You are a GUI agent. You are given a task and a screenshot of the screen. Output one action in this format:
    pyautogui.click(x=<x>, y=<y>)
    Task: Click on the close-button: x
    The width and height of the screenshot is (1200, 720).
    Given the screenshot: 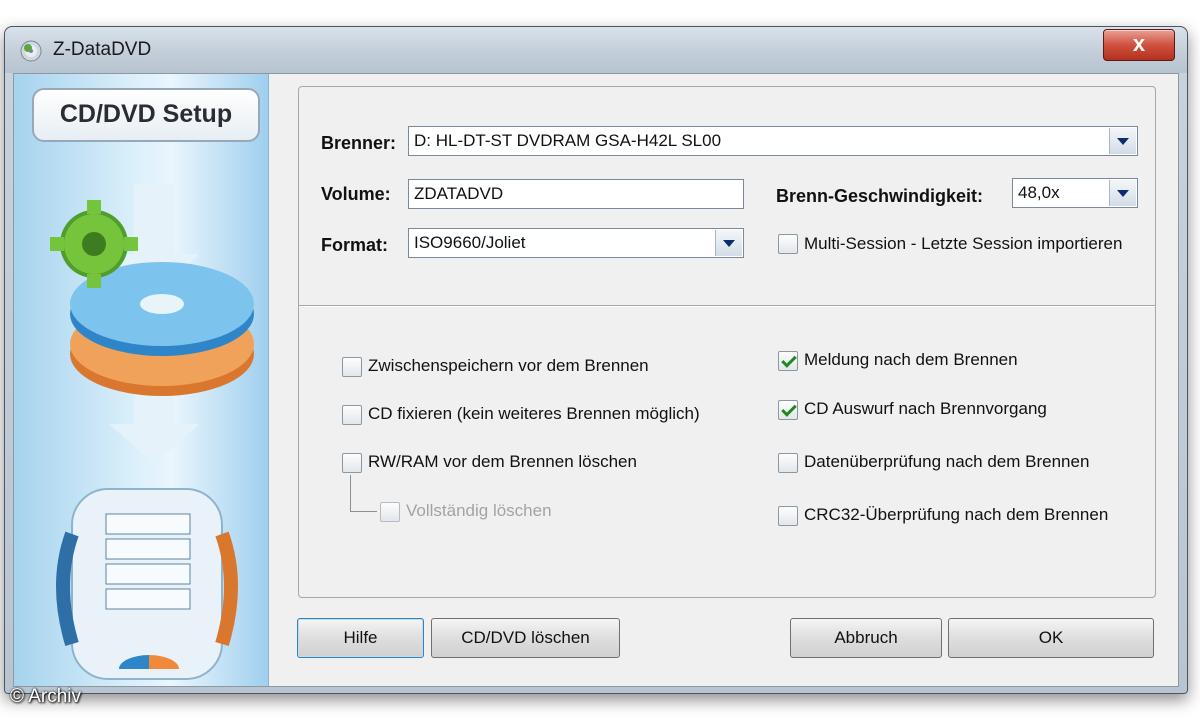 What is the action you would take?
    pyautogui.click(x=1139, y=45)
    